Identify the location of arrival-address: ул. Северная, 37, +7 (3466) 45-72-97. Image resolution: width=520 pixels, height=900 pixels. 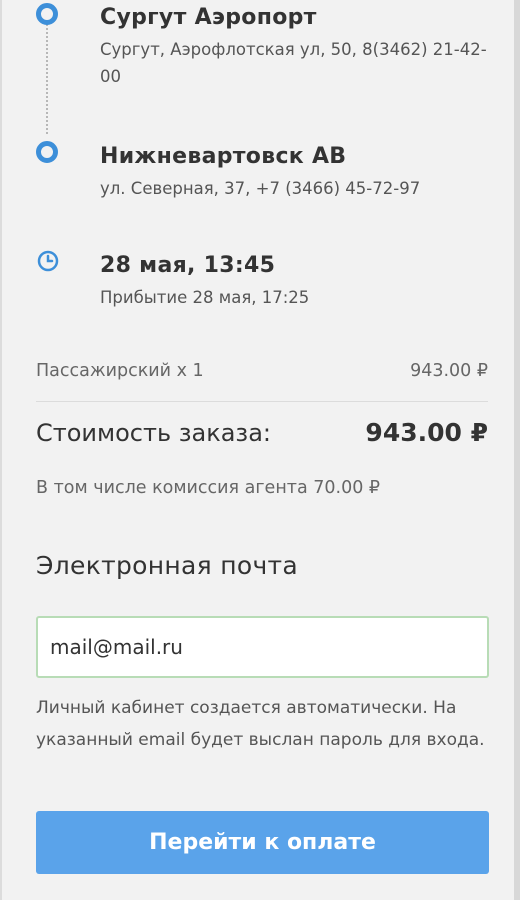
(260, 188).